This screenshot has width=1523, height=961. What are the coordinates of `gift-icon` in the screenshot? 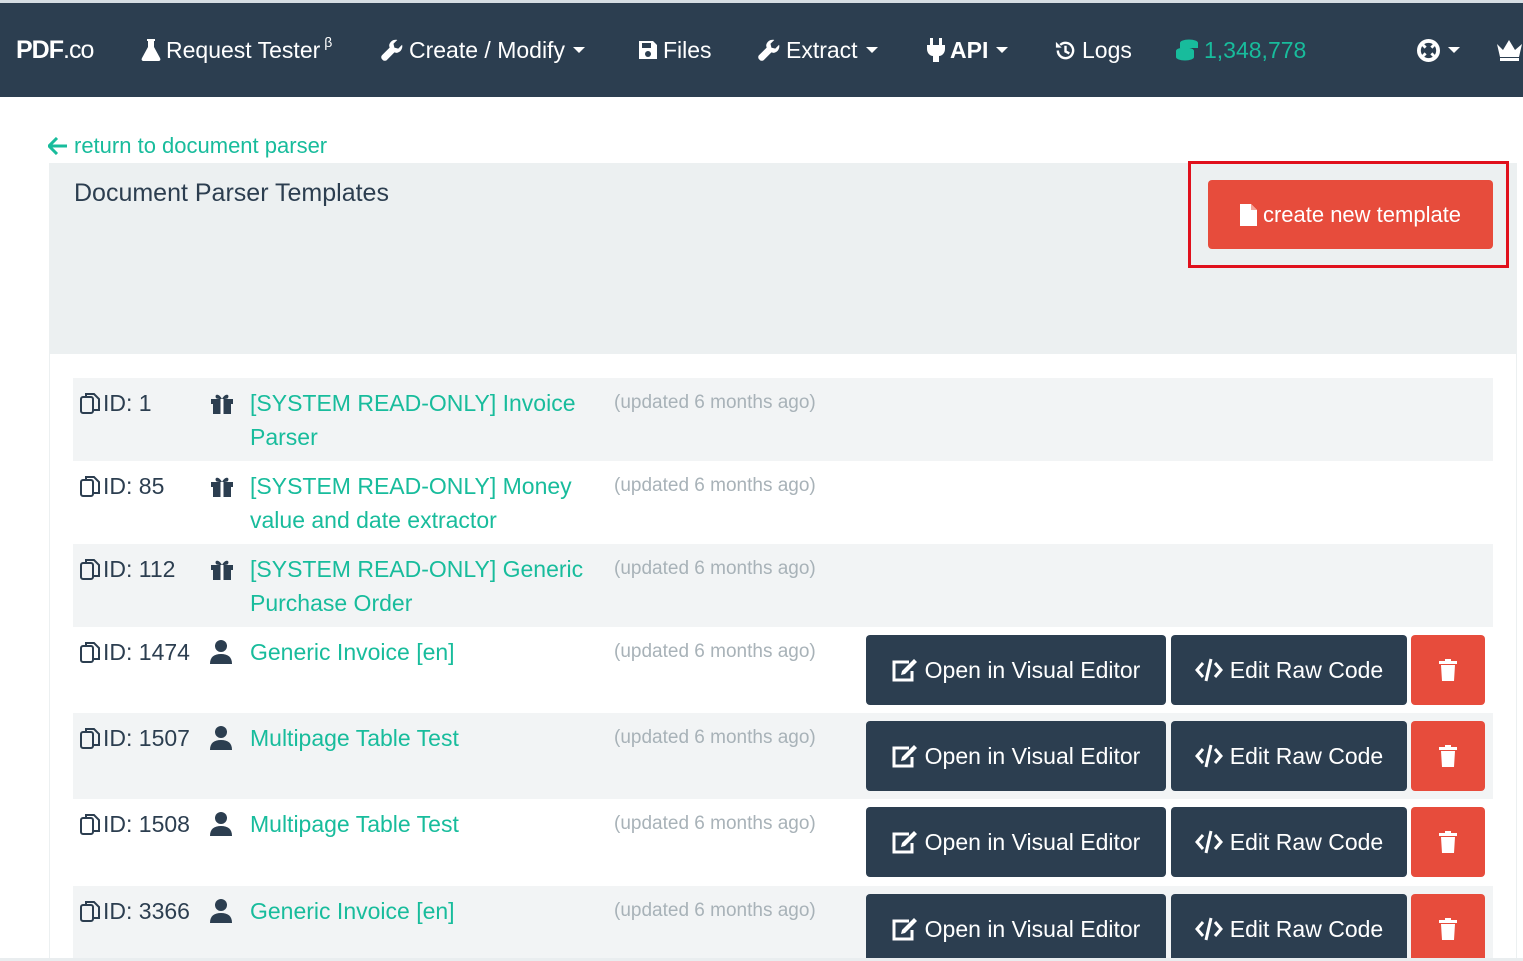 It's located at (222, 486).